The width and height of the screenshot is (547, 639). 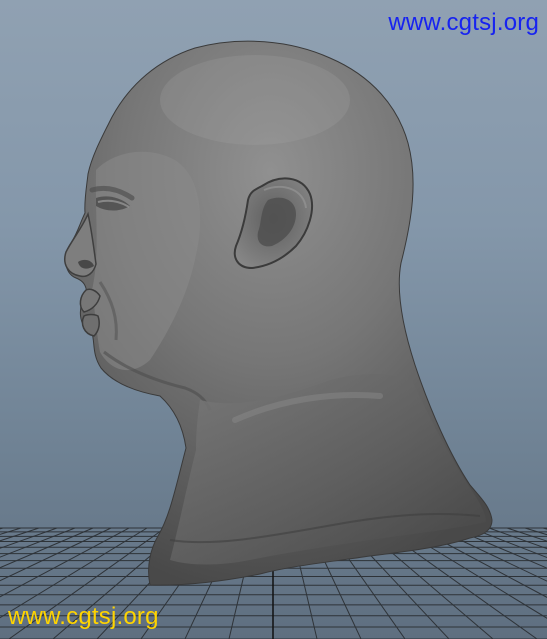 I want to click on watermark-bottom: www.cgtsj.org, so click(x=83, y=616).